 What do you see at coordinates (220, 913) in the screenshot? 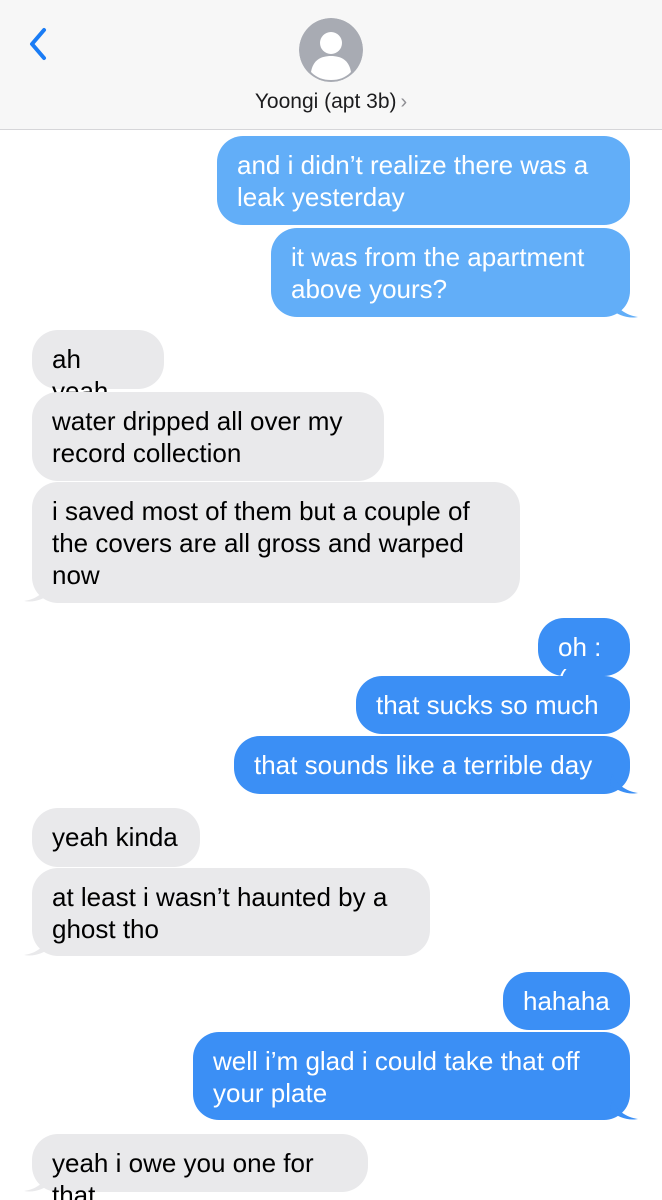
I see `message-text: at least i wasn’t haunted by a ghost tho` at bounding box center [220, 913].